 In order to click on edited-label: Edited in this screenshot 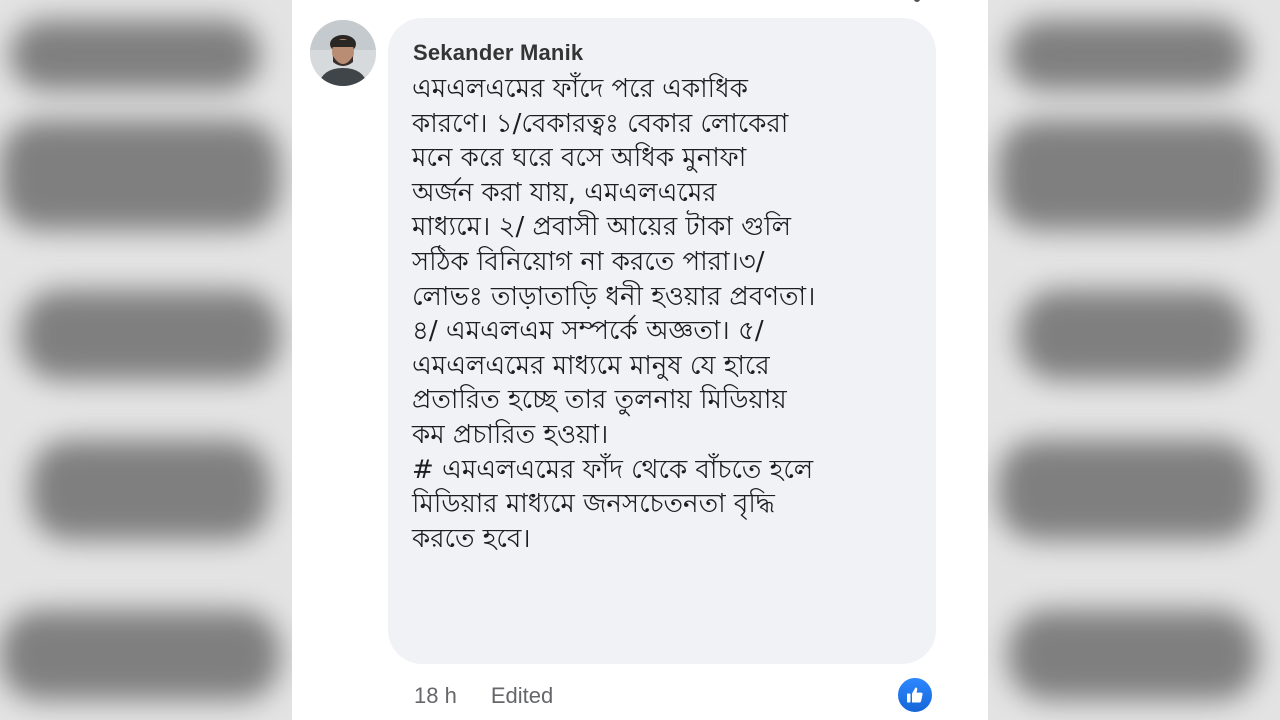, I will do `click(522, 696)`.